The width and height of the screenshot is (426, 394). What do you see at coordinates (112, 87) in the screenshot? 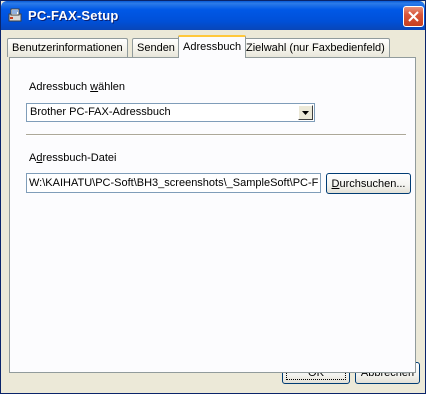
I see `label-text: ählen` at bounding box center [112, 87].